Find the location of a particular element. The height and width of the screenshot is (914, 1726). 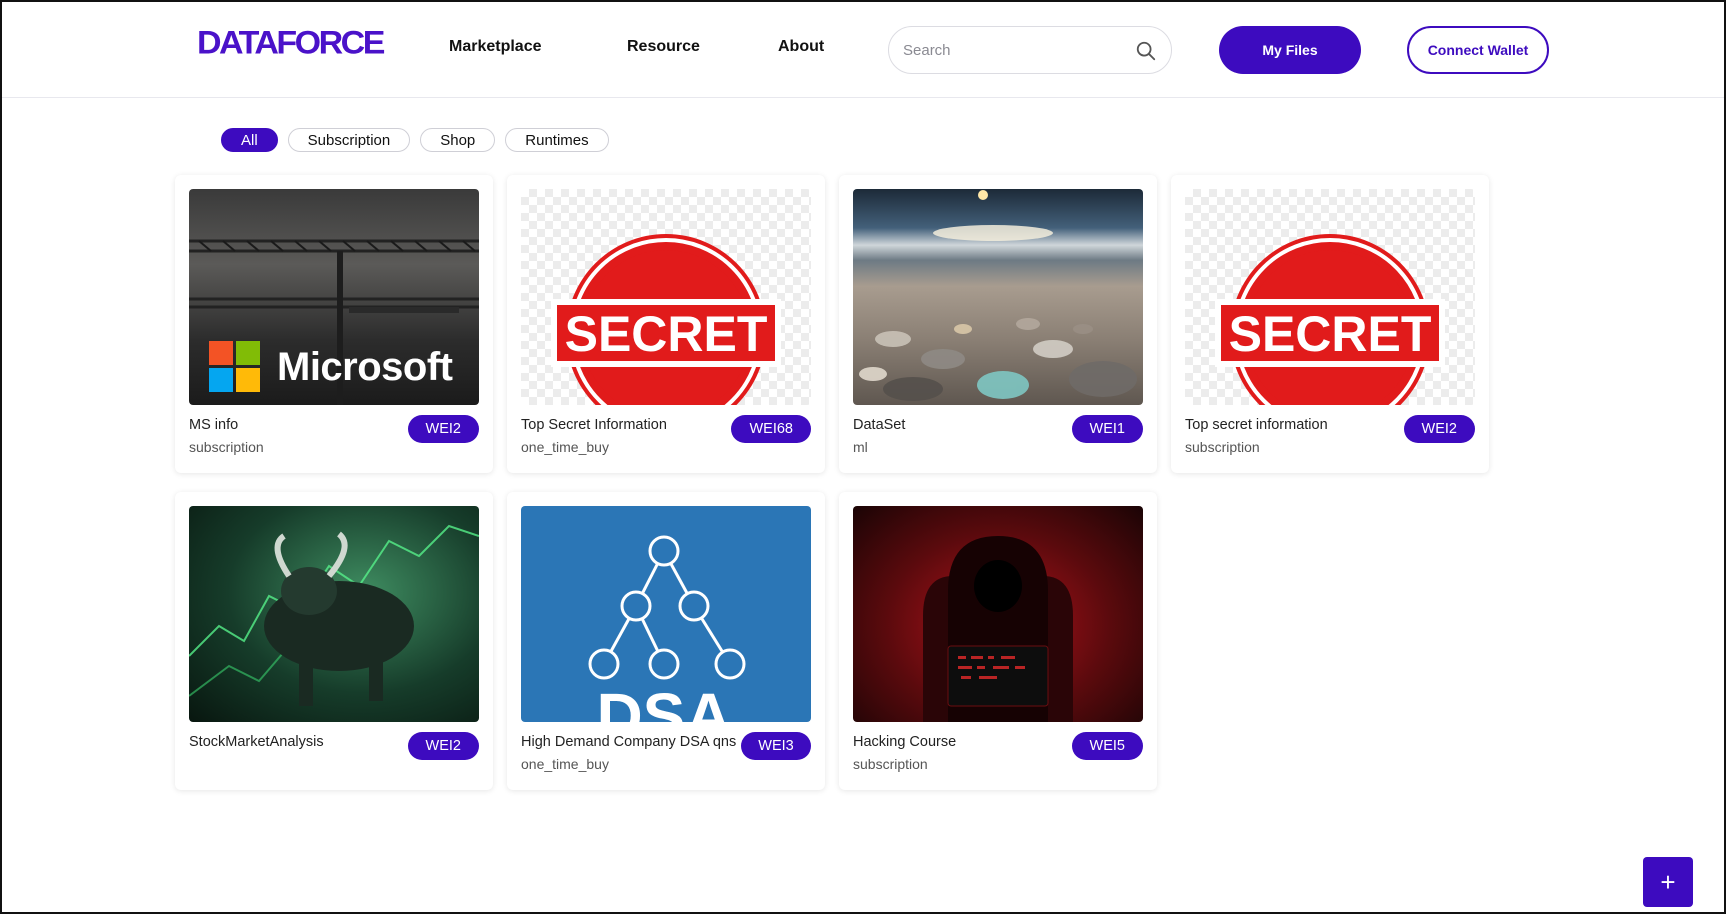

card-title: Hacking Course is located at coordinates (905, 742).